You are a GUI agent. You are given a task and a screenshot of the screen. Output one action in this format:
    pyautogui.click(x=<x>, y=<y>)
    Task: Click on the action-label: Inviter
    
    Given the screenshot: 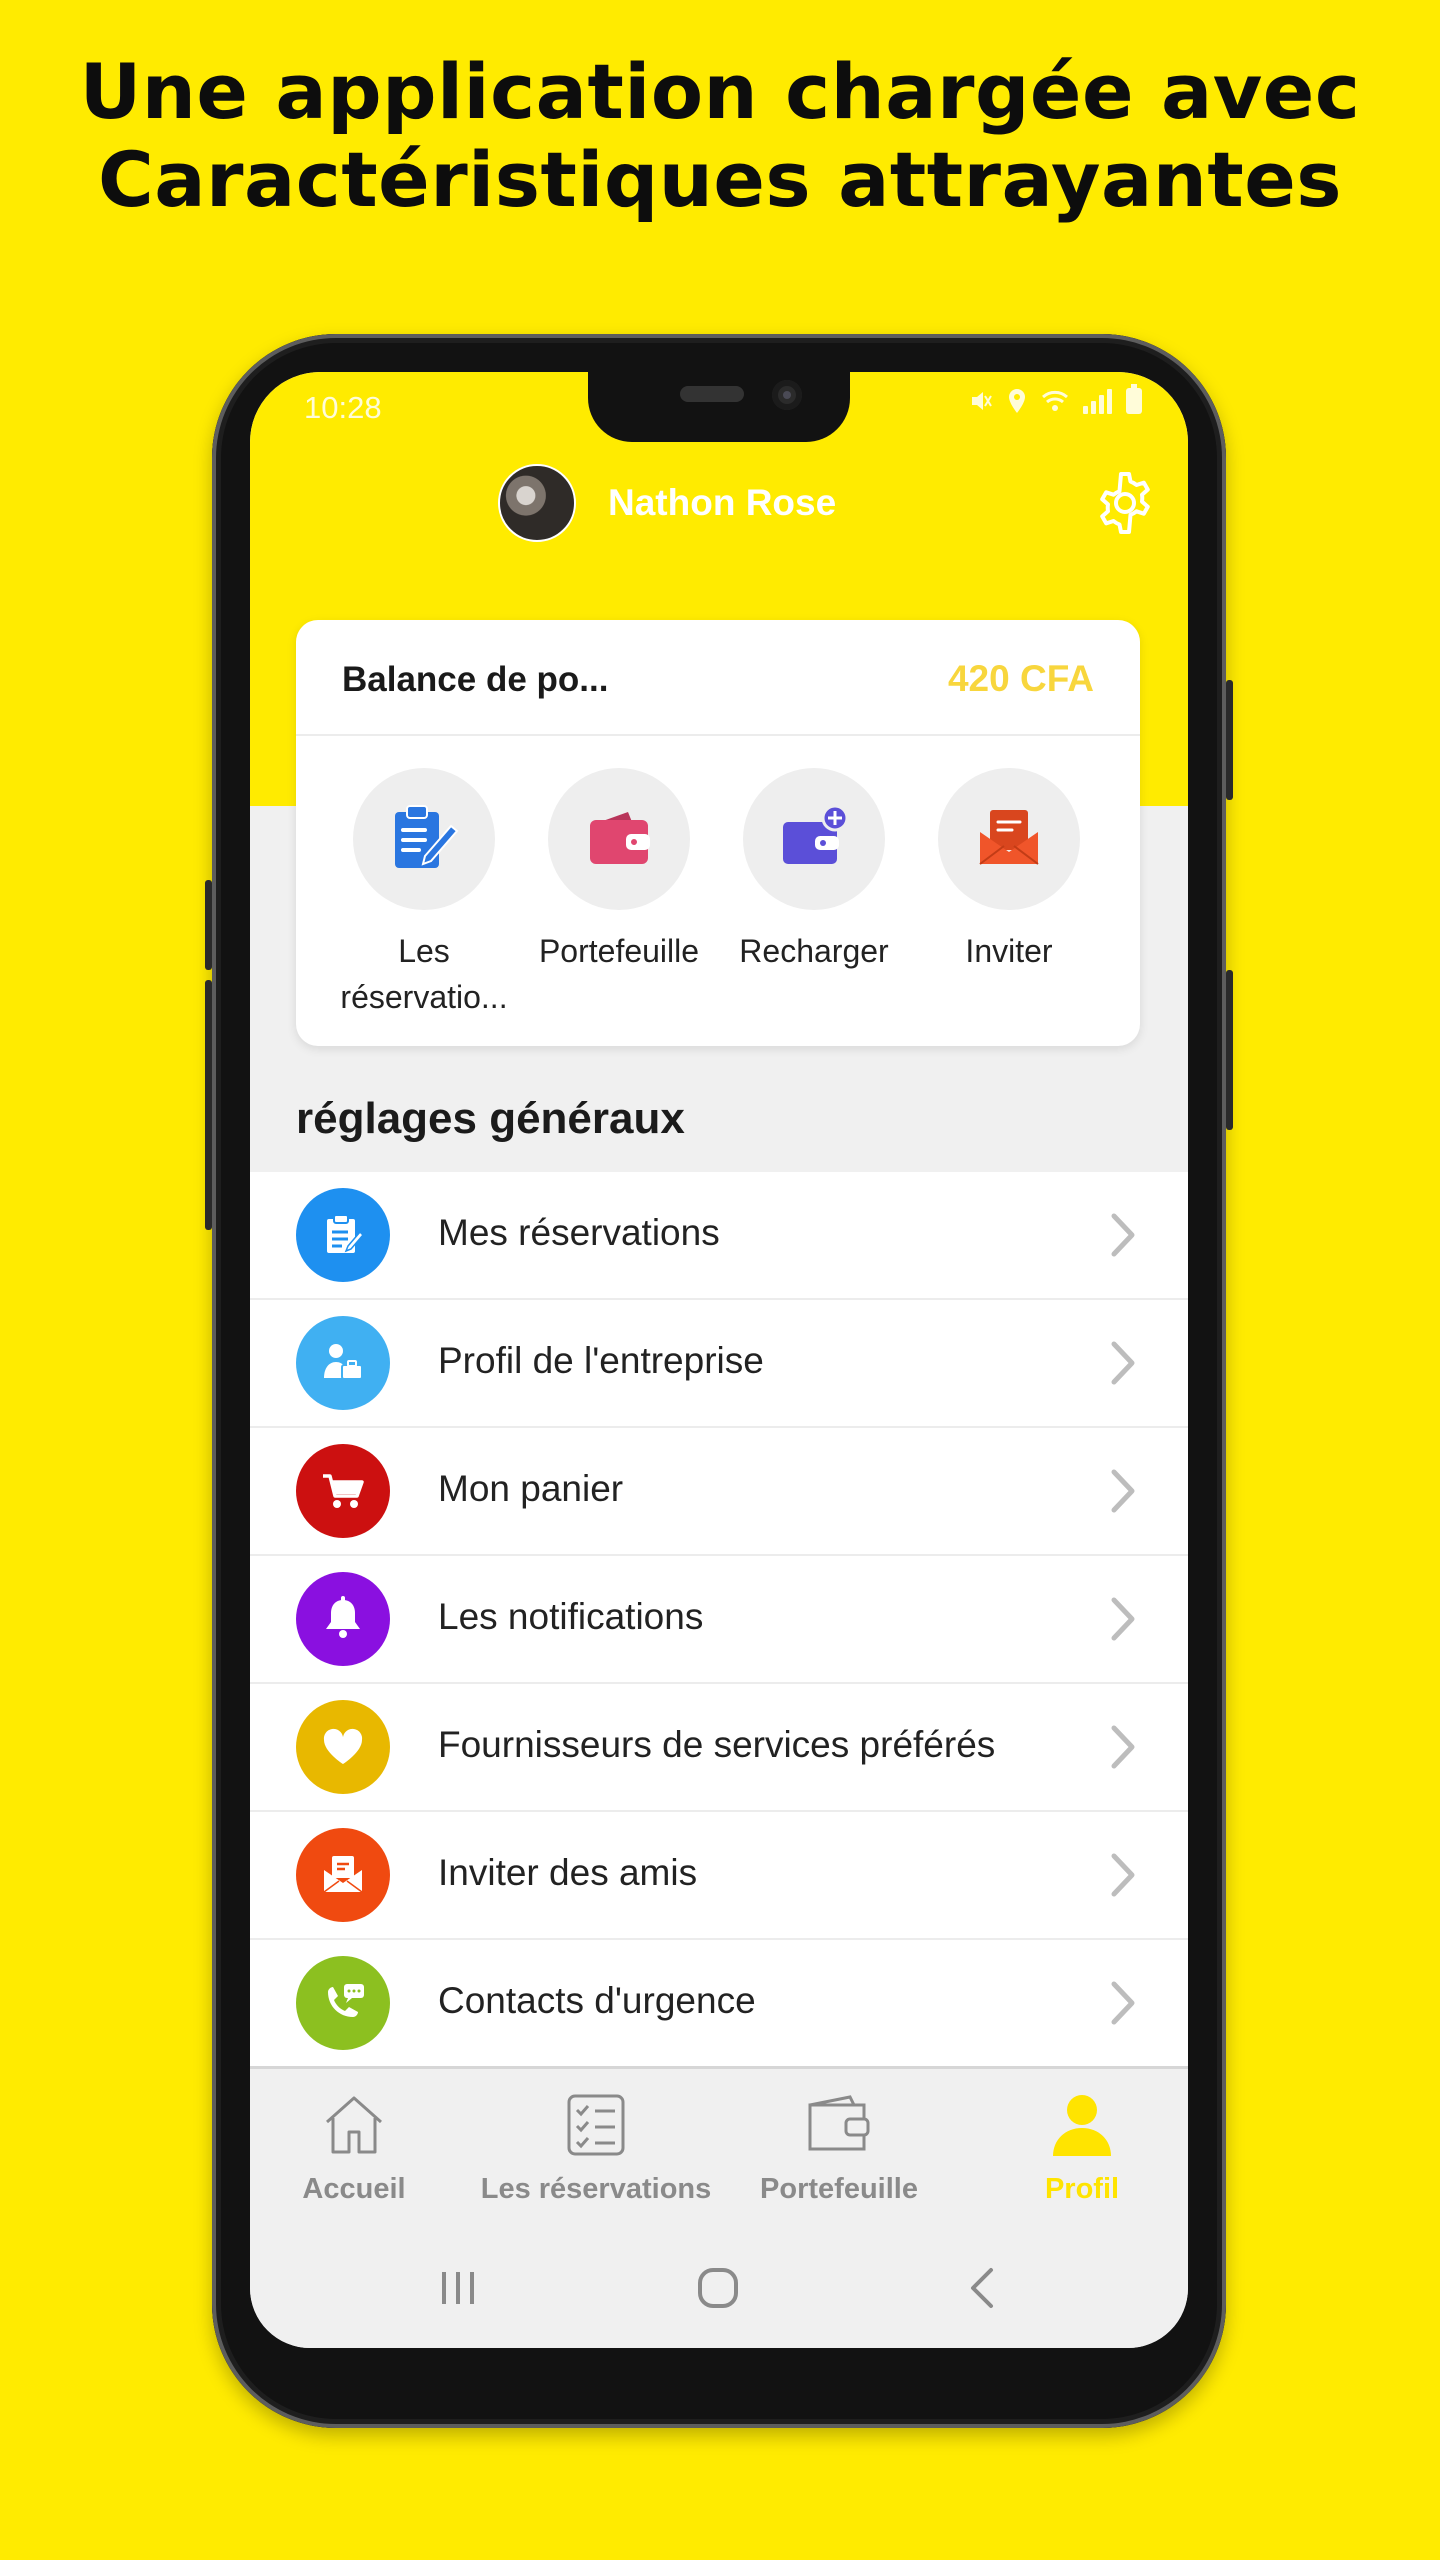 What is the action you would take?
    pyautogui.click(x=1009, y=951)
    